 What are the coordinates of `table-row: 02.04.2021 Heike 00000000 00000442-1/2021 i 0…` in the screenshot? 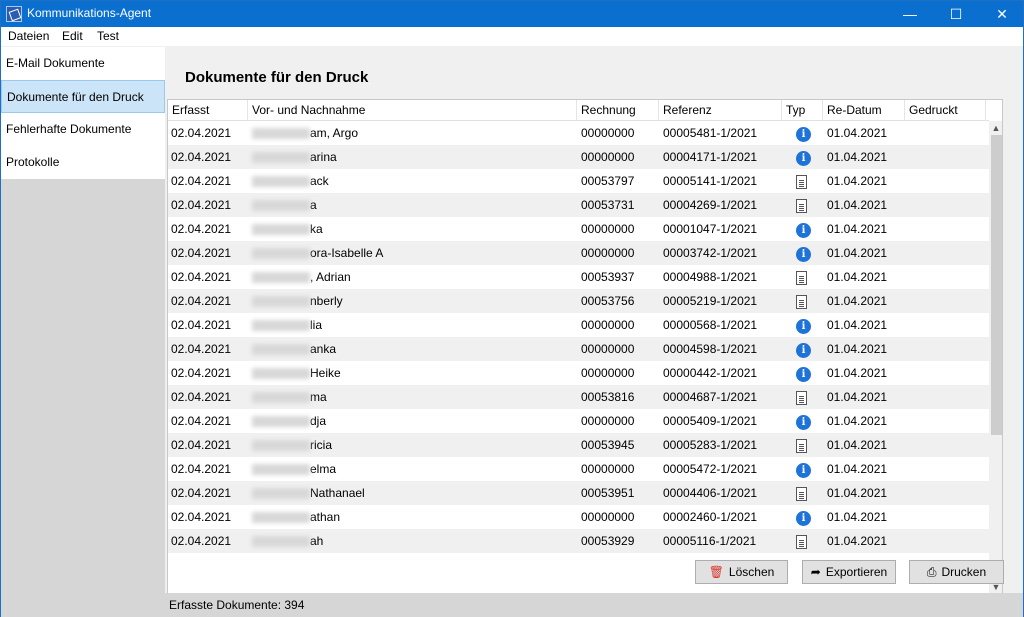 It's located at (578, 373).